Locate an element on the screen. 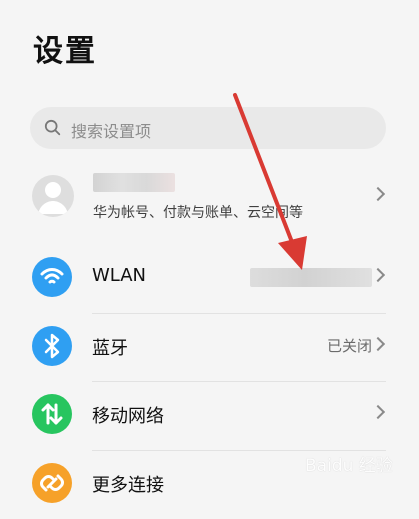  wifi-icon is located at coordinates (52, 277).